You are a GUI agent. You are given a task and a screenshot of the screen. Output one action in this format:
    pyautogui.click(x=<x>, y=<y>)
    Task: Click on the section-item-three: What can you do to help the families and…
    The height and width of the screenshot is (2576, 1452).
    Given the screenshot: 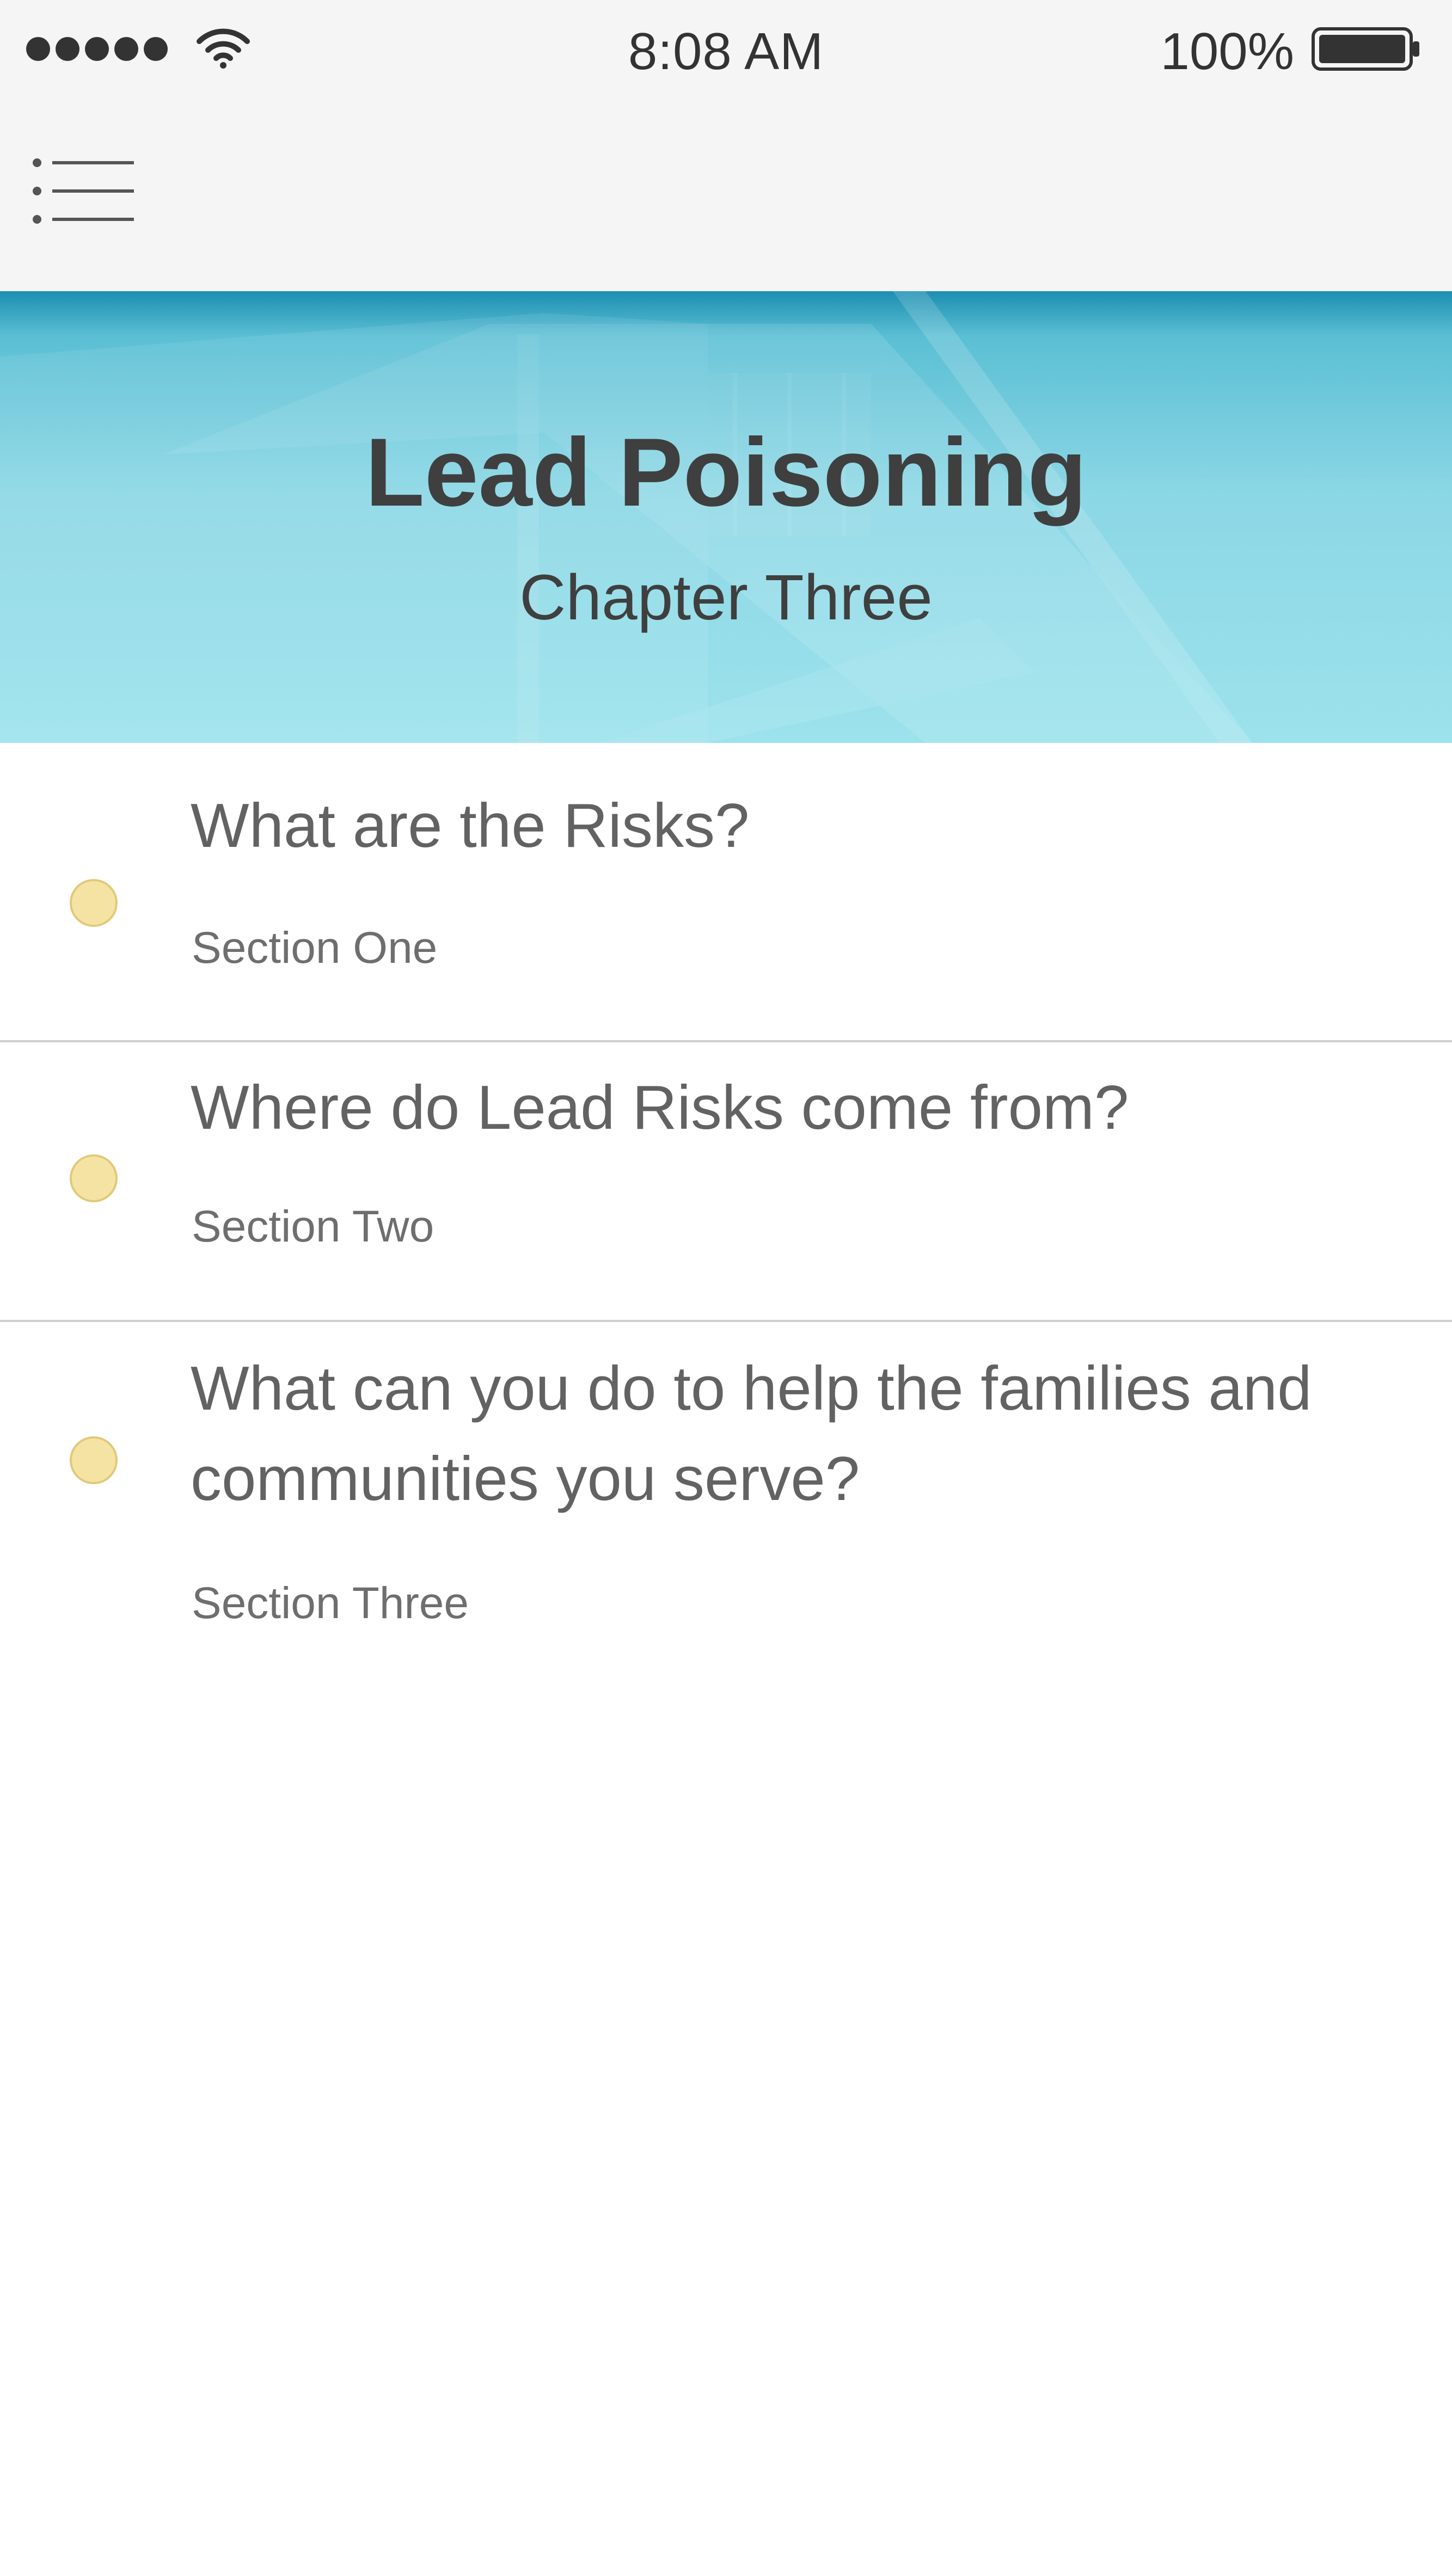 What is the action you would take?
    pyautogui.click(x=726, y=1507)
    